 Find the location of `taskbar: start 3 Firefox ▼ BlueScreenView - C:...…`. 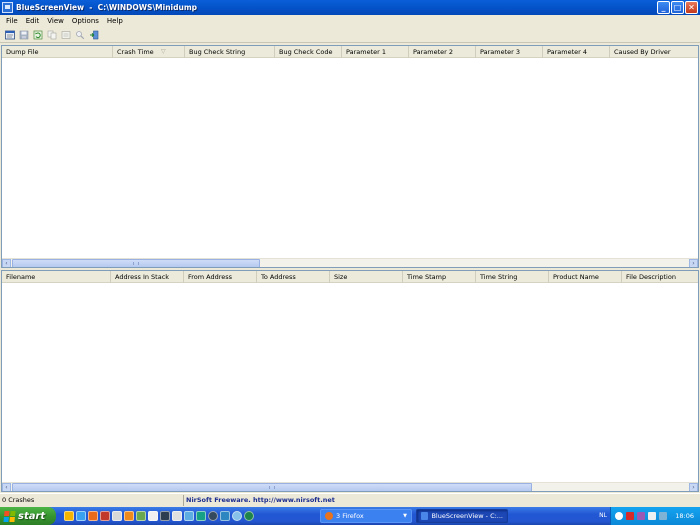

taskbar: start 3 Firefox ▼ BlueScreenView - C:...… is located at coordinates (350, 516).